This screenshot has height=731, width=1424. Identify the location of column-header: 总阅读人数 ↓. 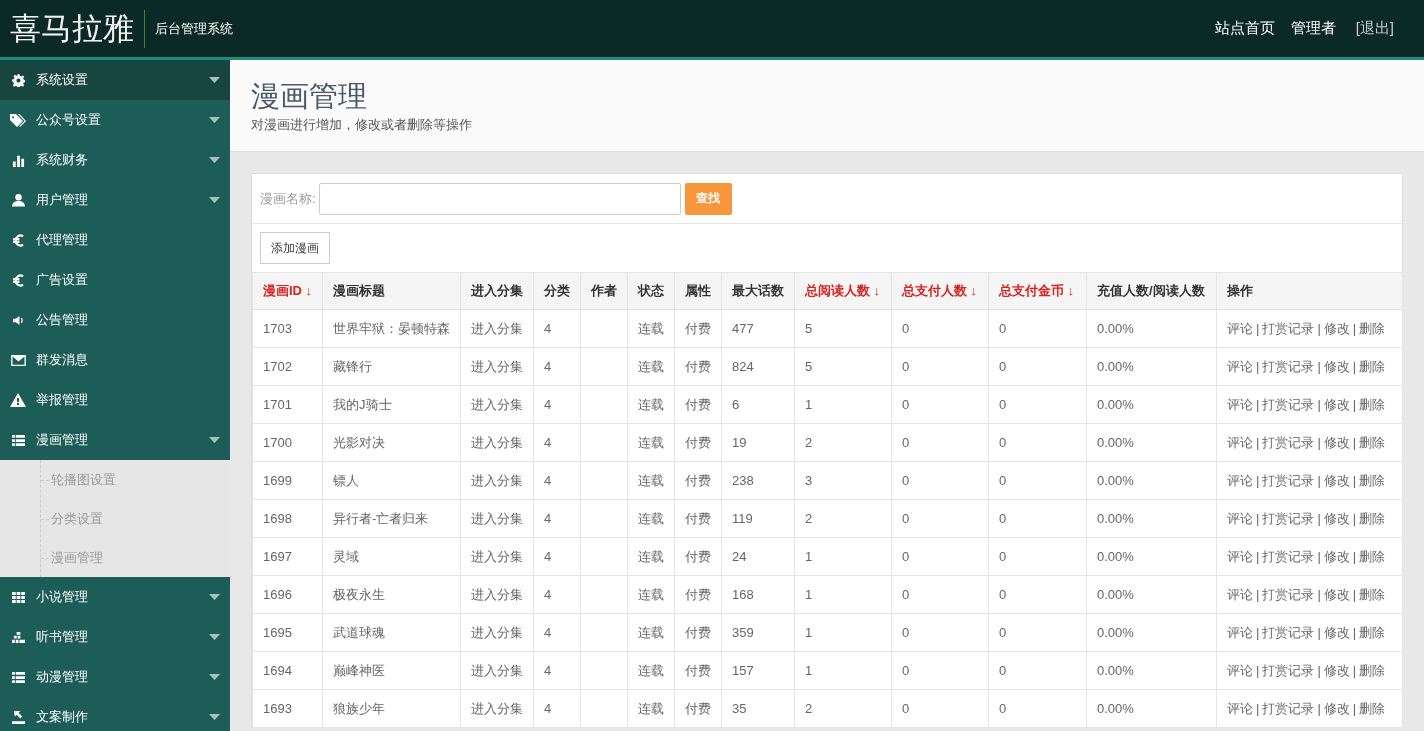
(843, 291).